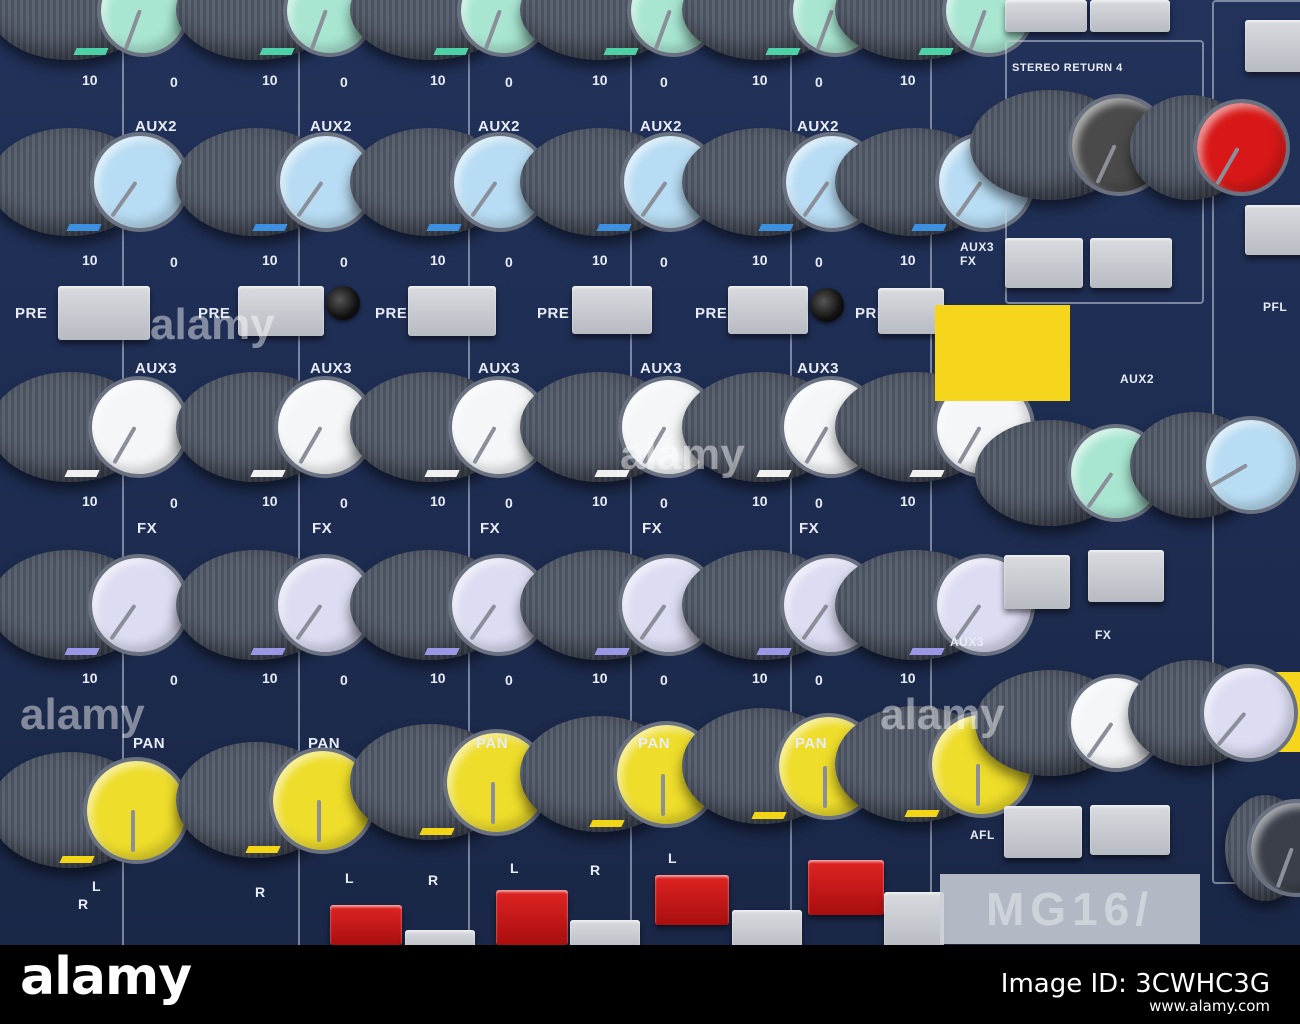 Image resolution: width=1300 pixels, height=1024 pixels. I want to click on master-fx-knob, so click(1213, 713).